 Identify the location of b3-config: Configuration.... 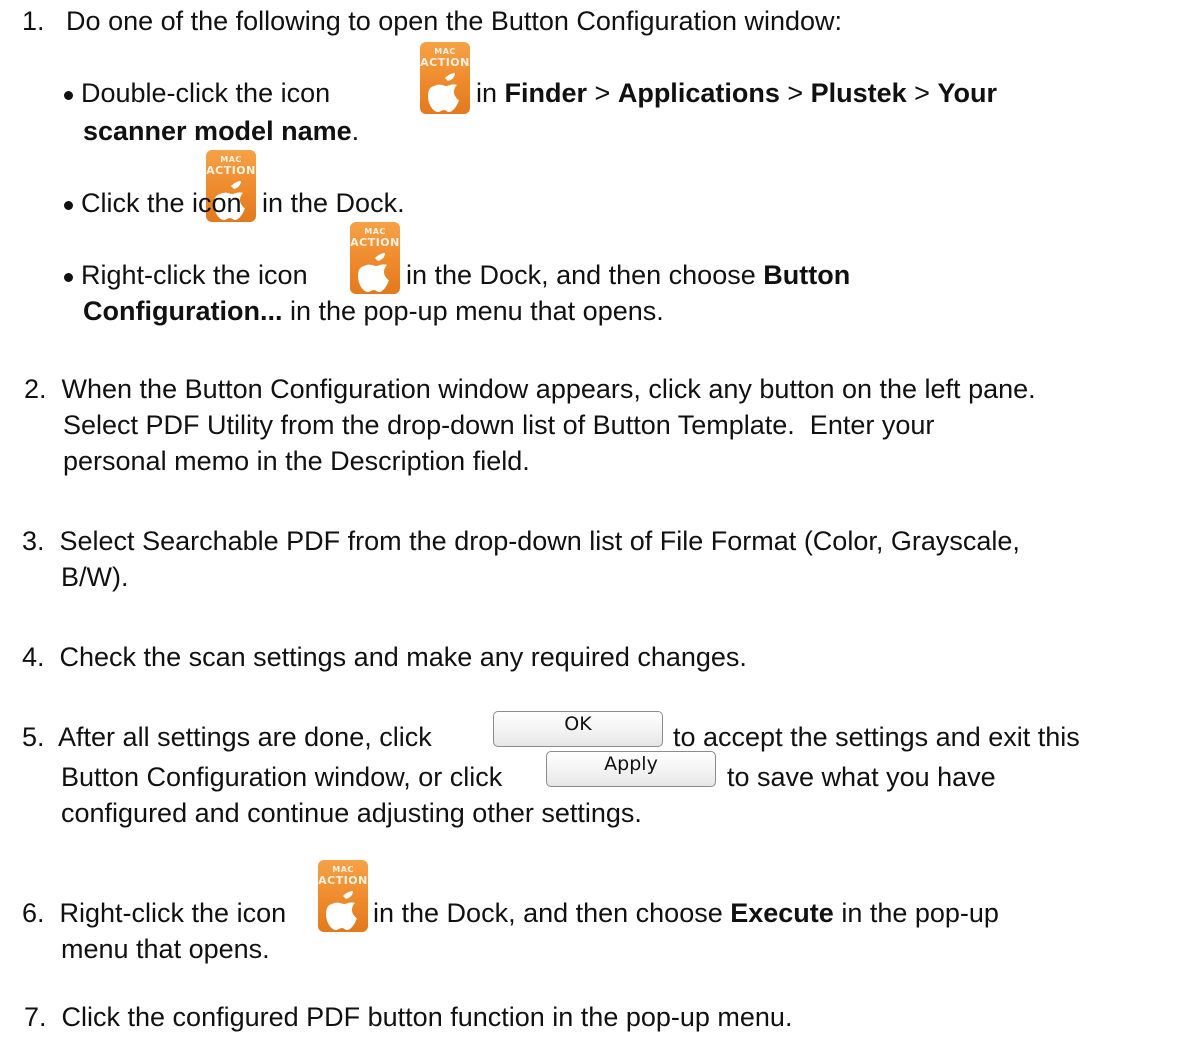
(183, 311).